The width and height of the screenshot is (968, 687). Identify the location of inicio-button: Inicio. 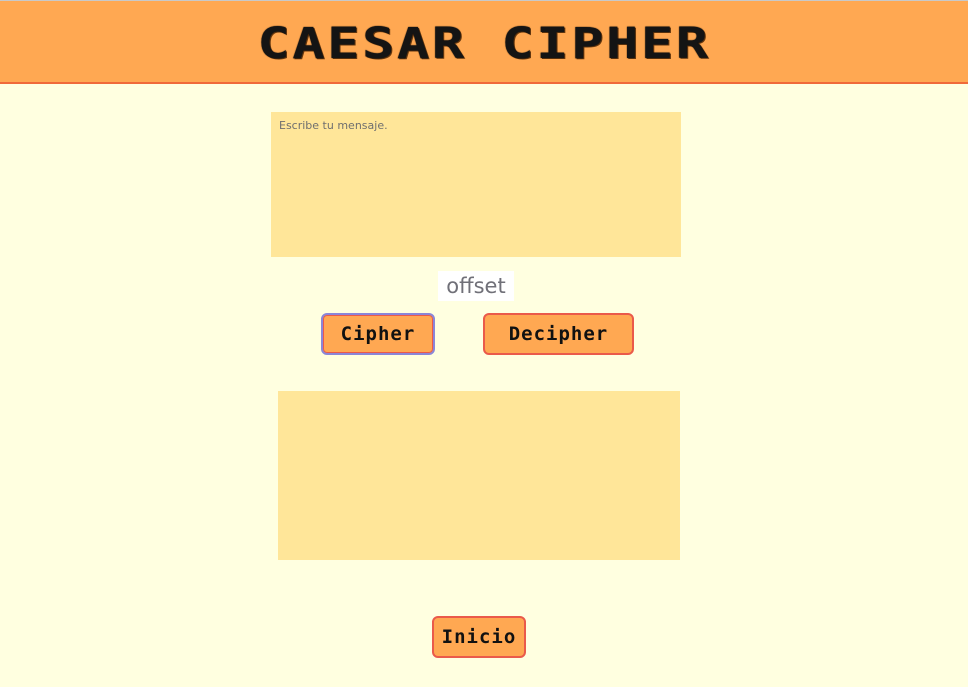
(479, 637).